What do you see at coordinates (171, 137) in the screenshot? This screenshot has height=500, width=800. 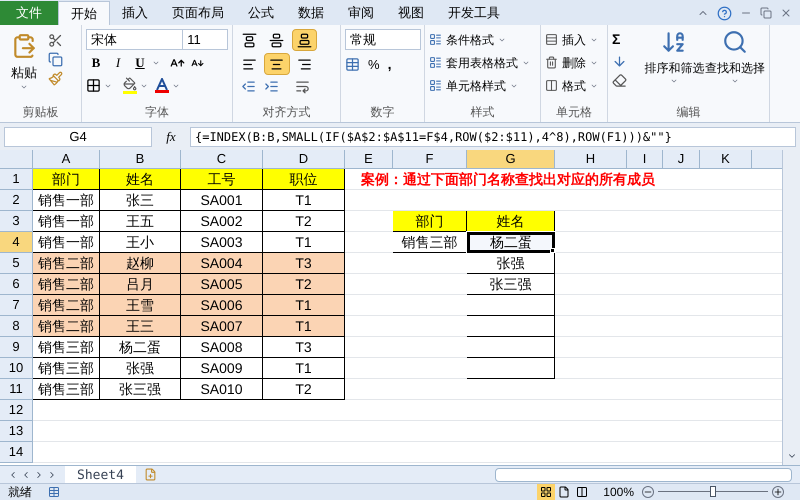 I see `fx-label: fx` at bounding box center [171, 137].